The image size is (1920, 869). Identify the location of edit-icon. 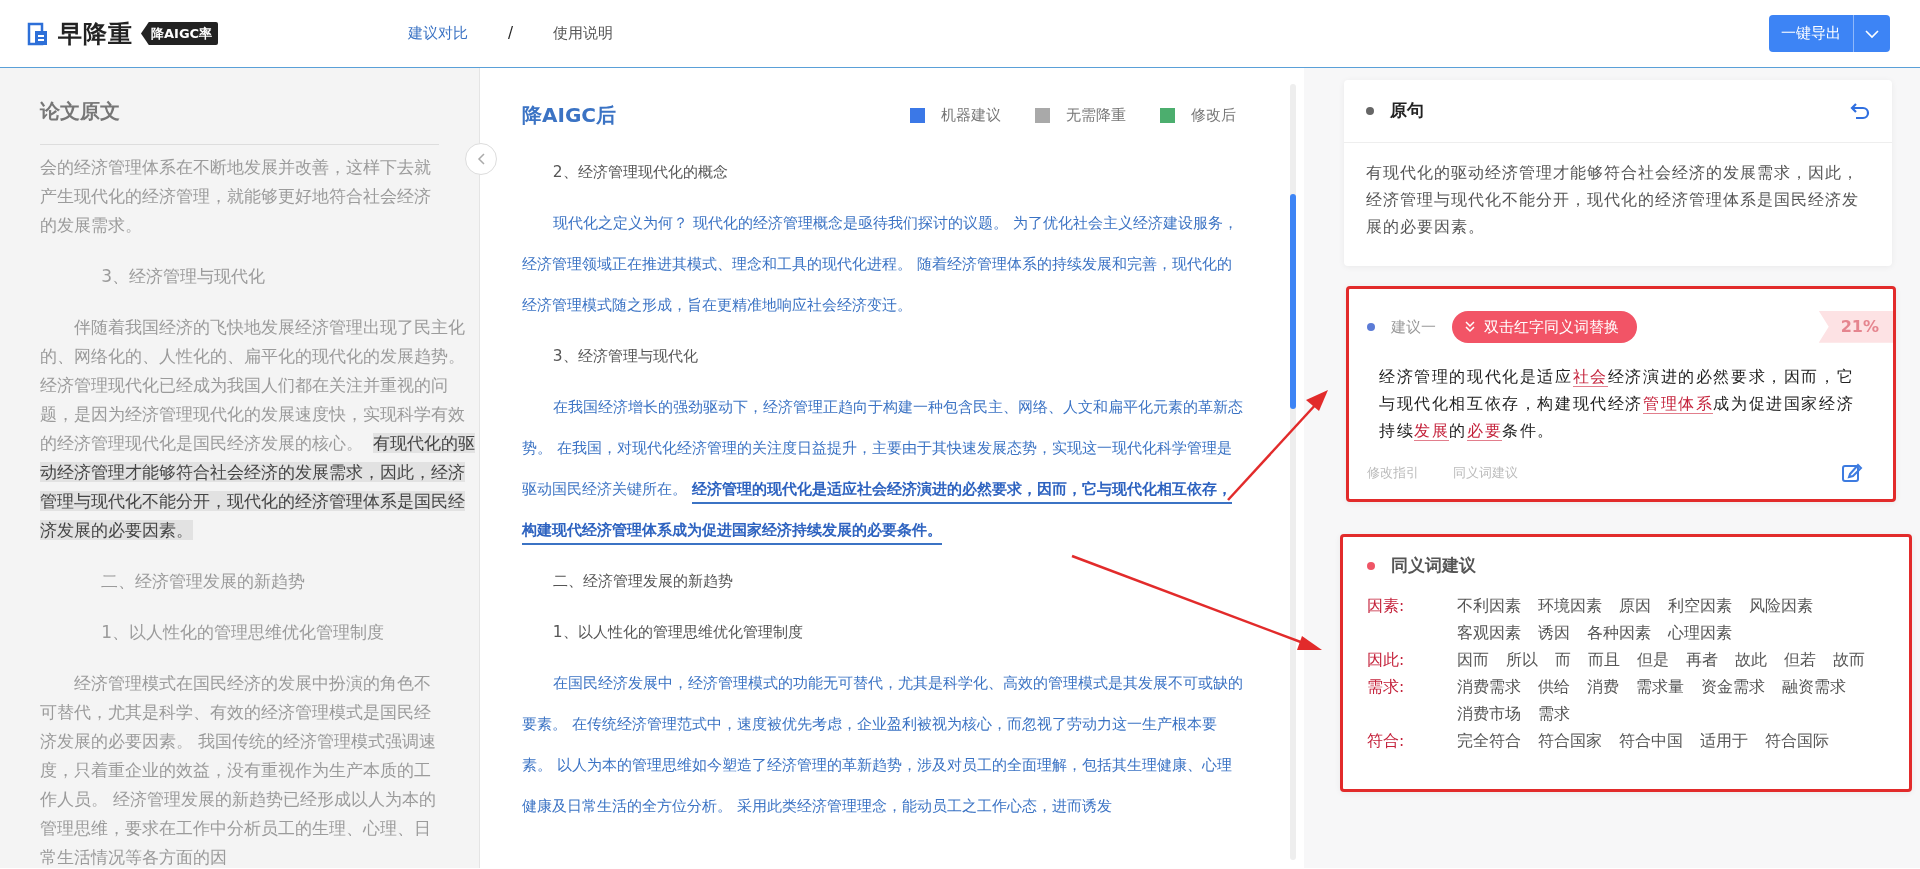
(1852, 472).